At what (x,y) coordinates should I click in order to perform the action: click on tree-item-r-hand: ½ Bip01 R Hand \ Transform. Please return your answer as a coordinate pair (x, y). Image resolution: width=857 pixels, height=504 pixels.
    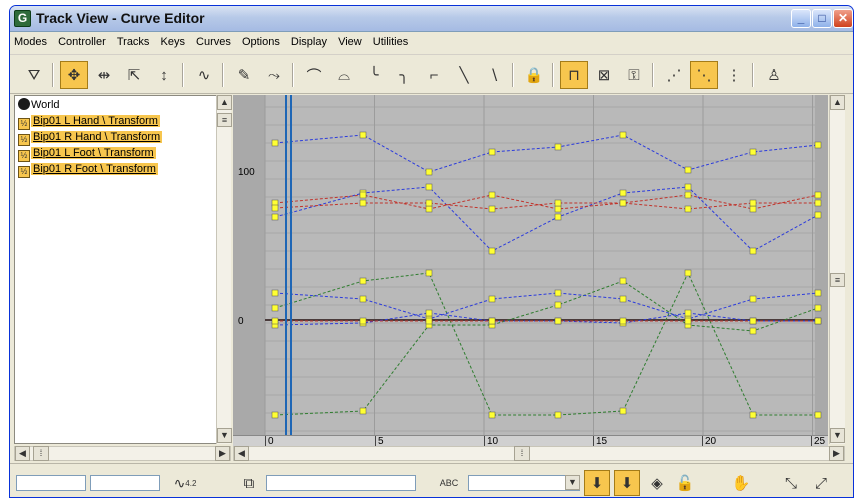
    Looking at the image, I should click on (90, 138).